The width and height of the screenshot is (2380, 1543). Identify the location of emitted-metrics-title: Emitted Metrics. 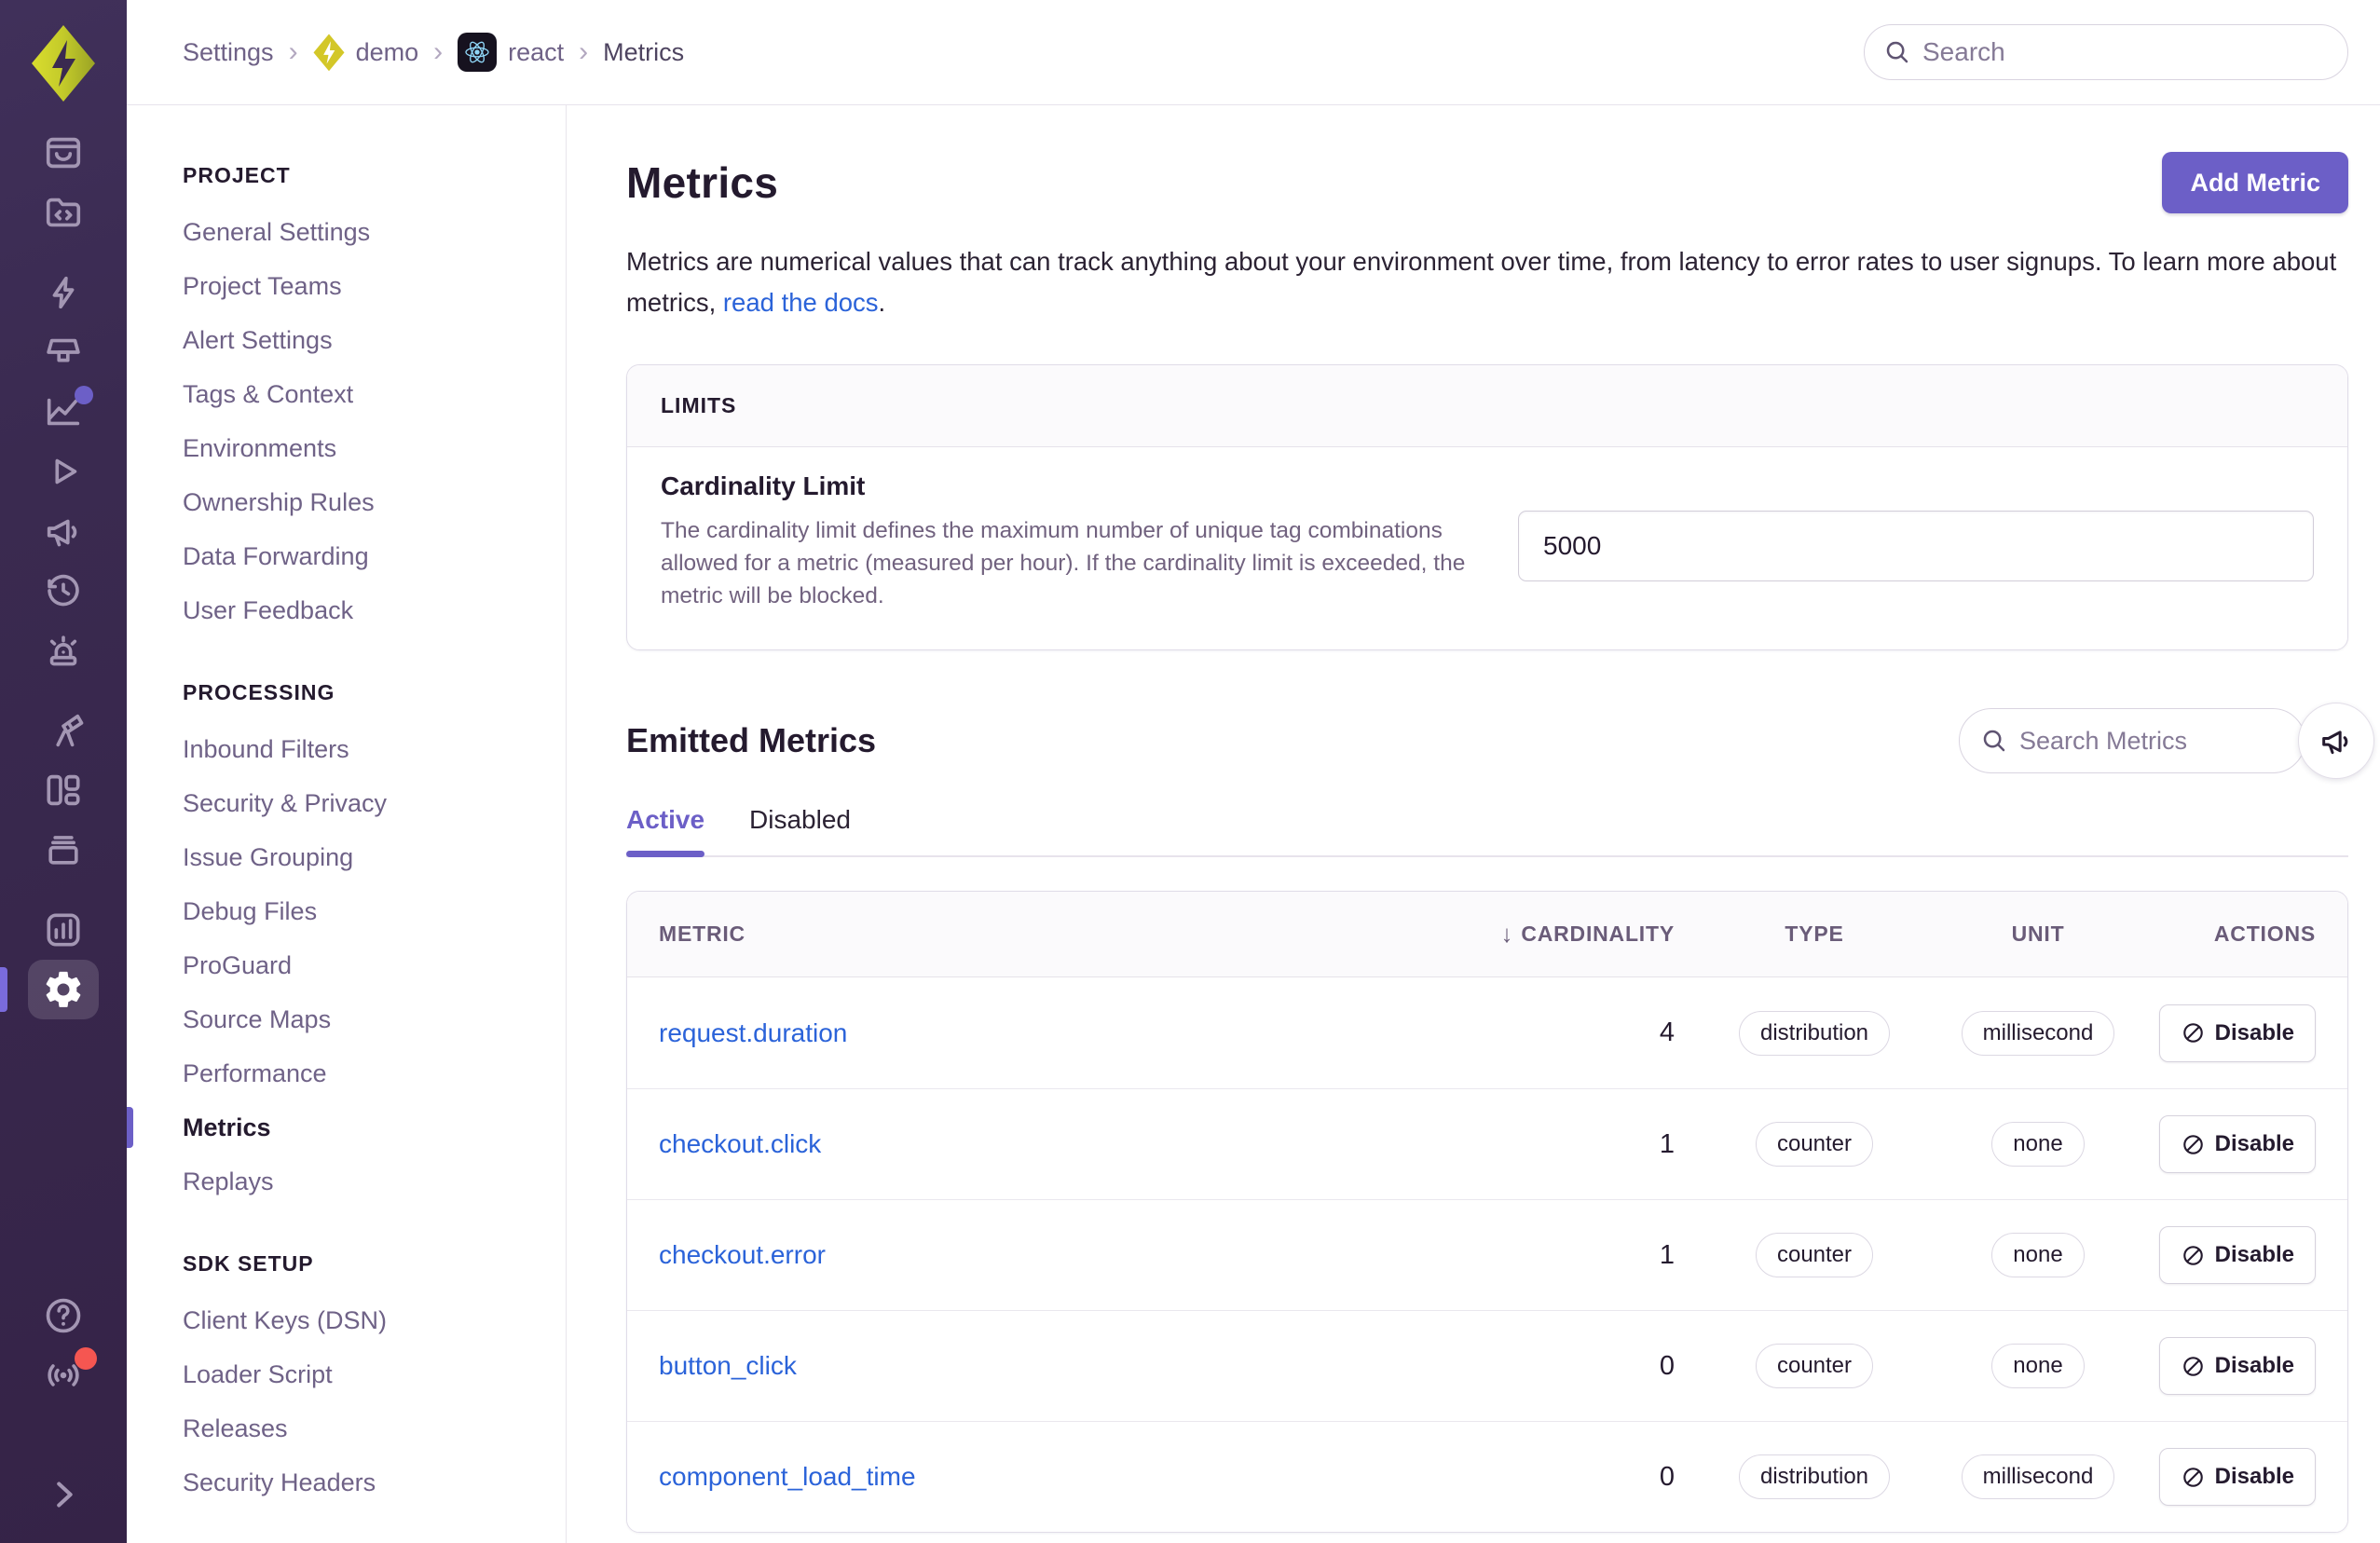
(751, 740).